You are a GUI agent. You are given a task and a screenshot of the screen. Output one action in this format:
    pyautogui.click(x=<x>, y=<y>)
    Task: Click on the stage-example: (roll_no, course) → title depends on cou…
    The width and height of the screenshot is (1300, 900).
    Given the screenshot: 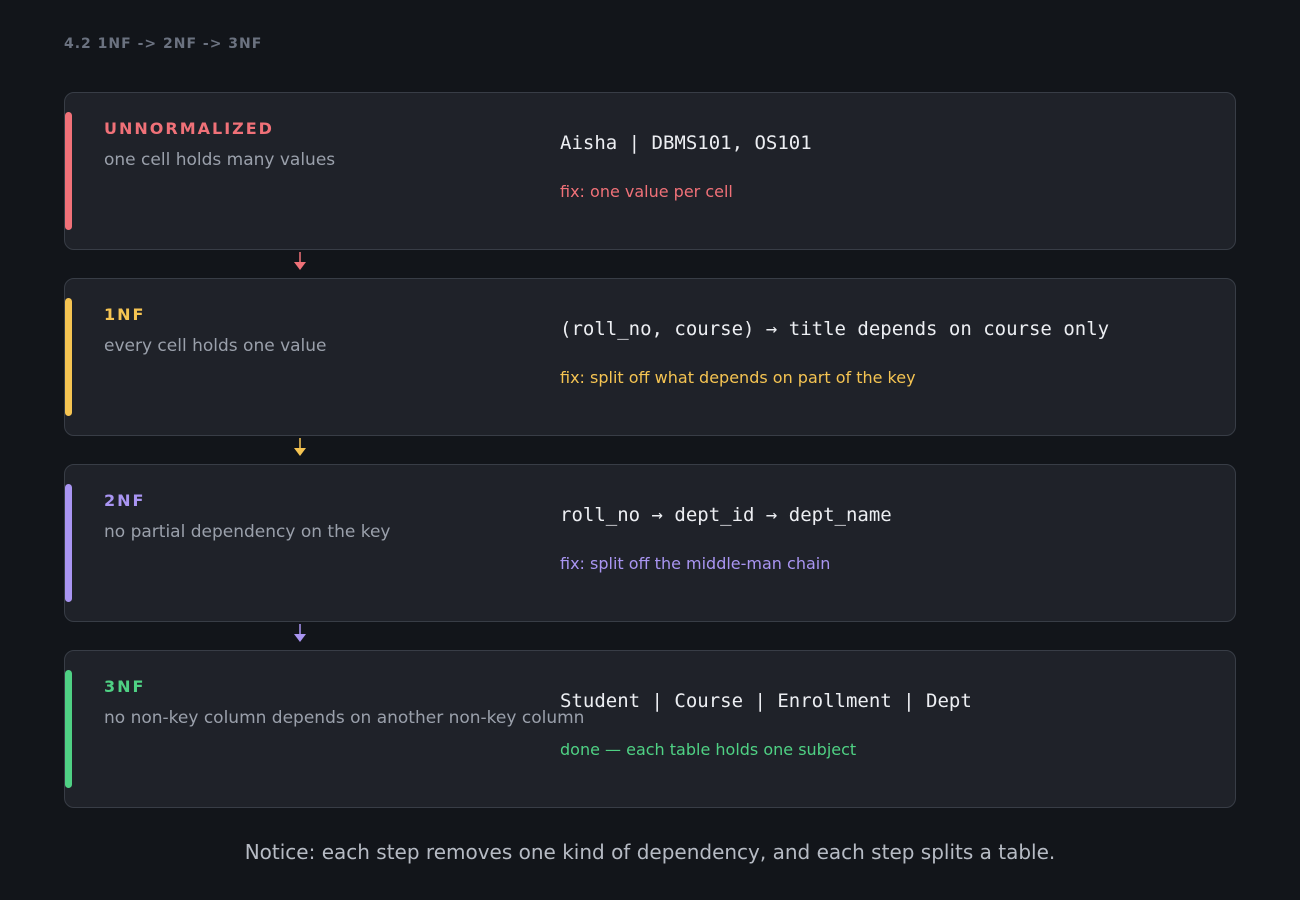 What is the action you would take?
    pyautogui.click(x=835, y=329)
    